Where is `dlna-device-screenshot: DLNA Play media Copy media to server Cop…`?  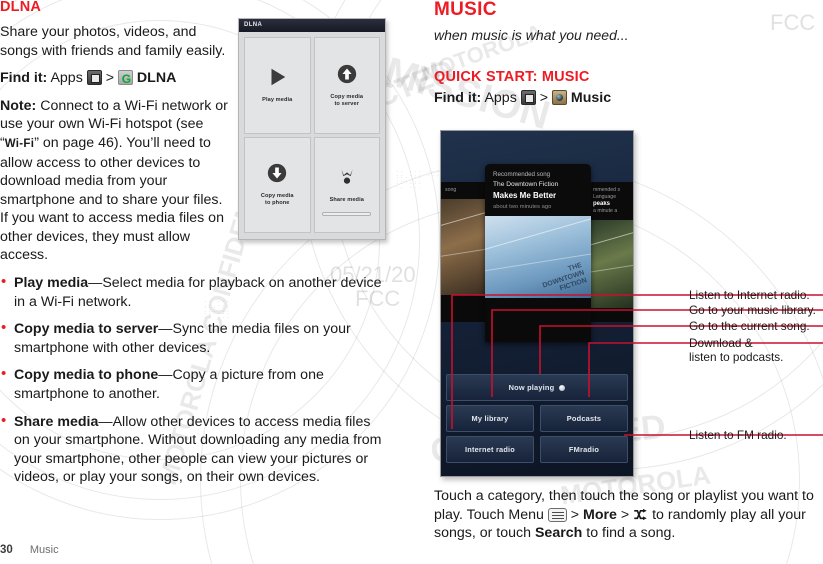 dlna-device-screenshot: DLNA Play media Copy media to server Cop… is located at coordinates (312, 129).